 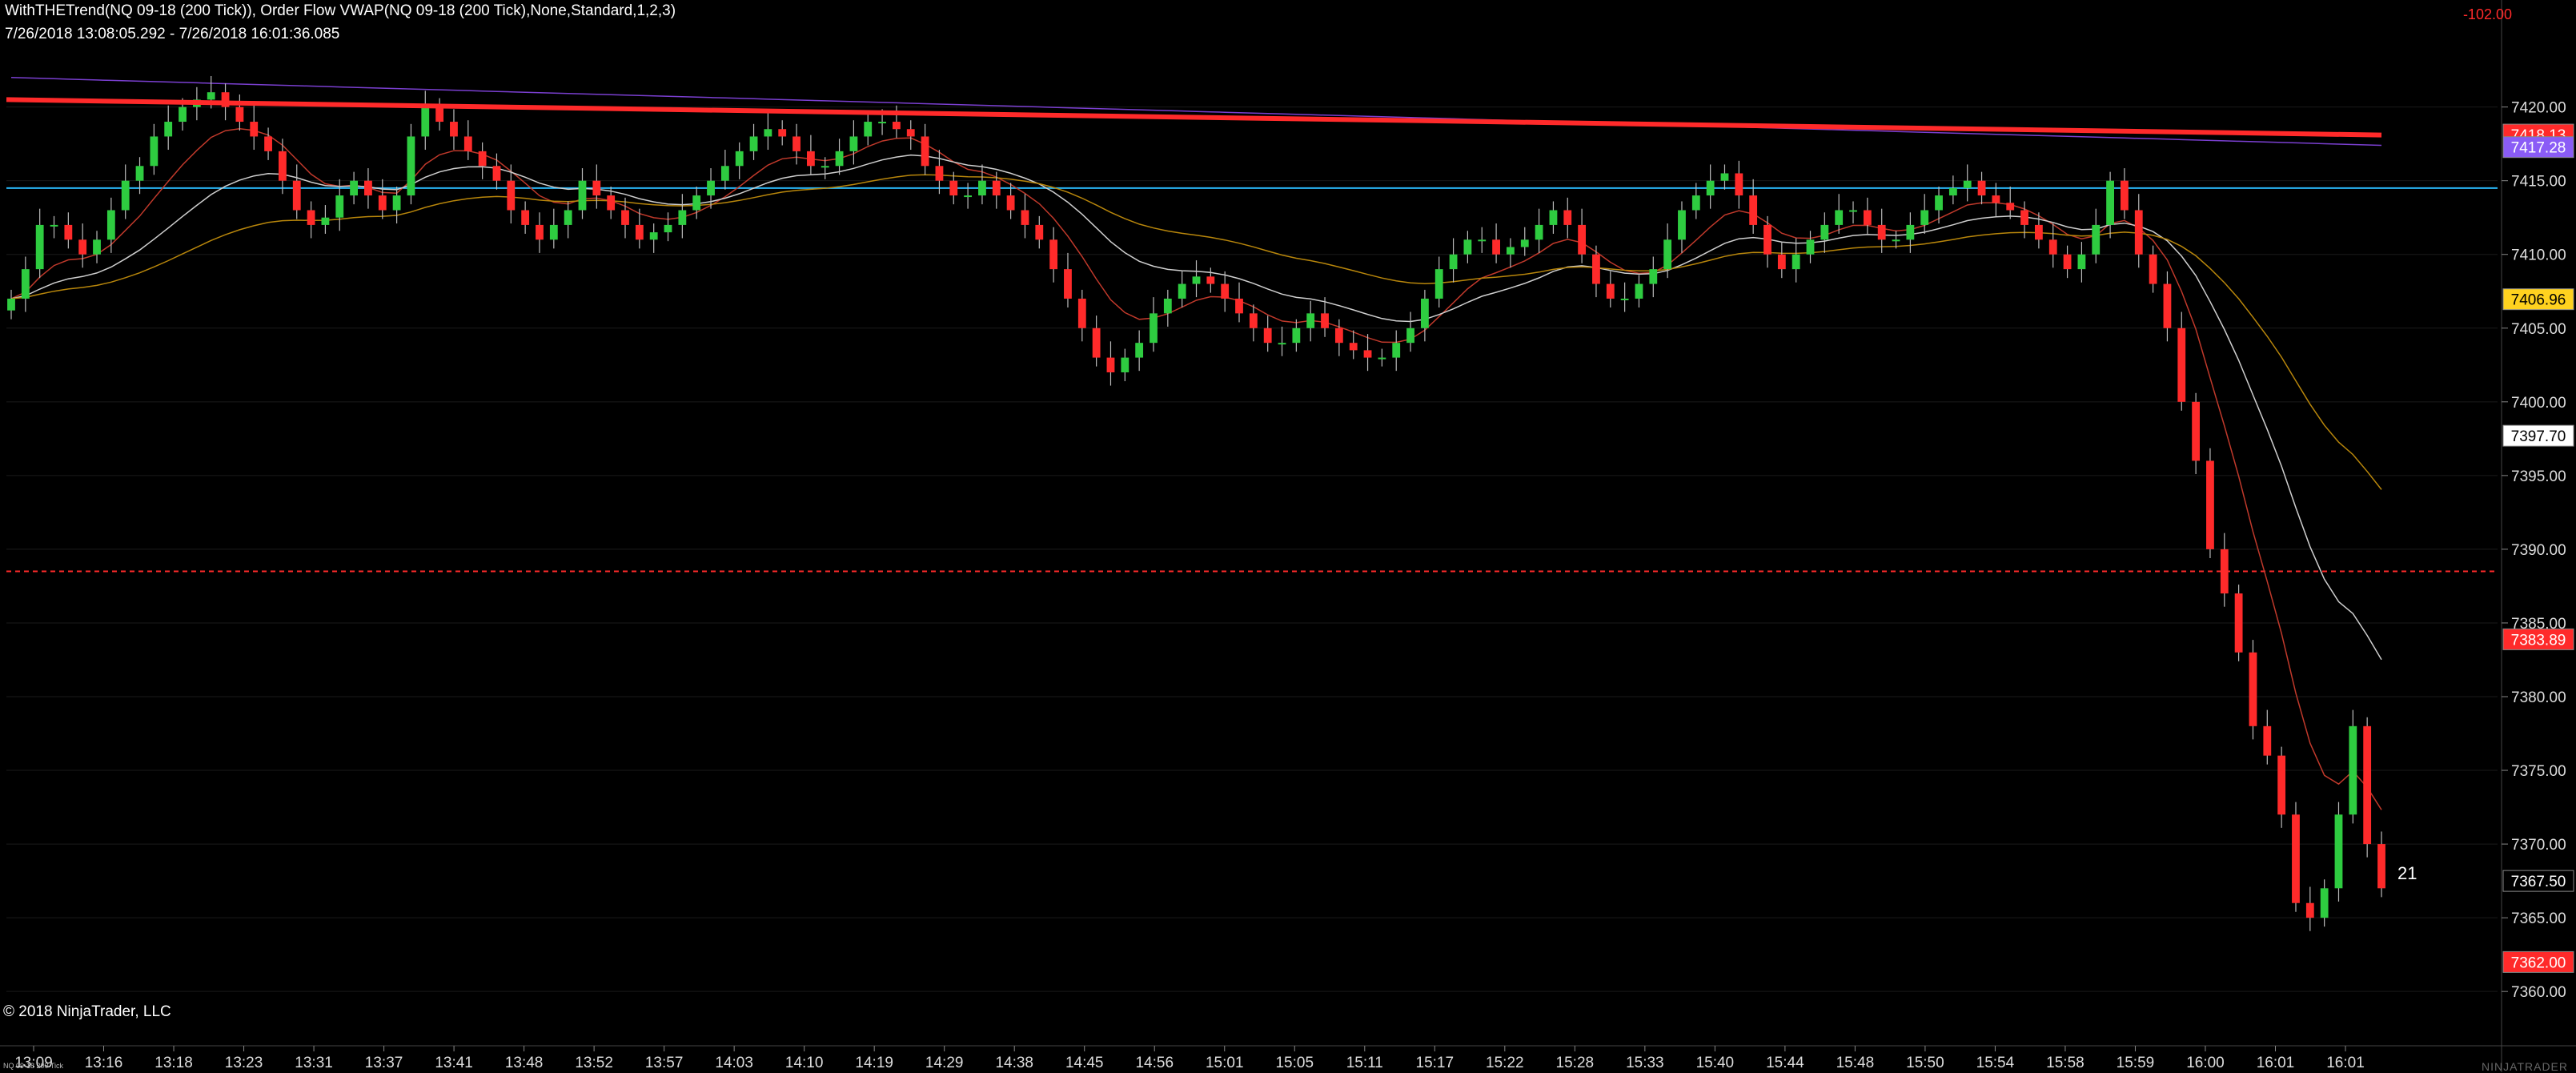 I want to click on y-tick-label: 7370.00, so click(x=2539, y=845).